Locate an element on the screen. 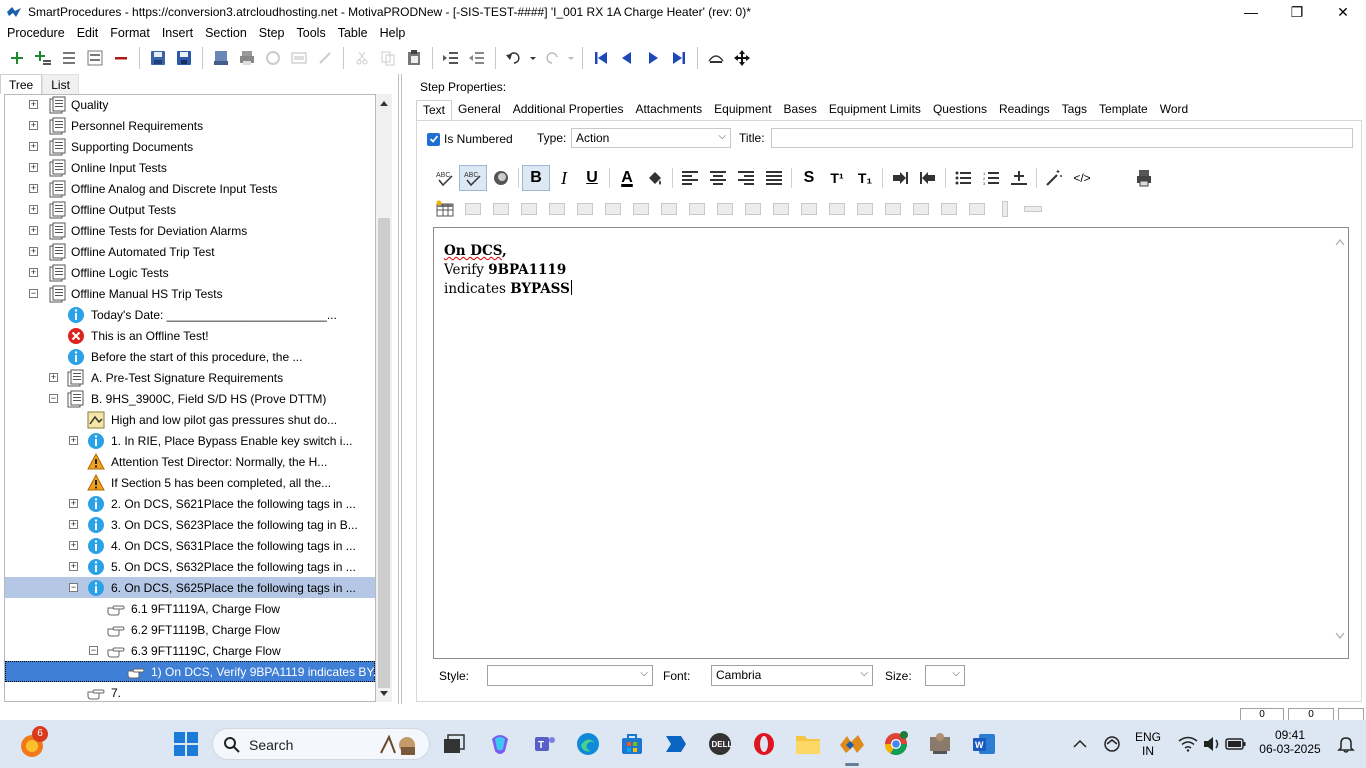 This screenshot has height=768, width=1366. save-all-icon is located at coordinates (158, 58).